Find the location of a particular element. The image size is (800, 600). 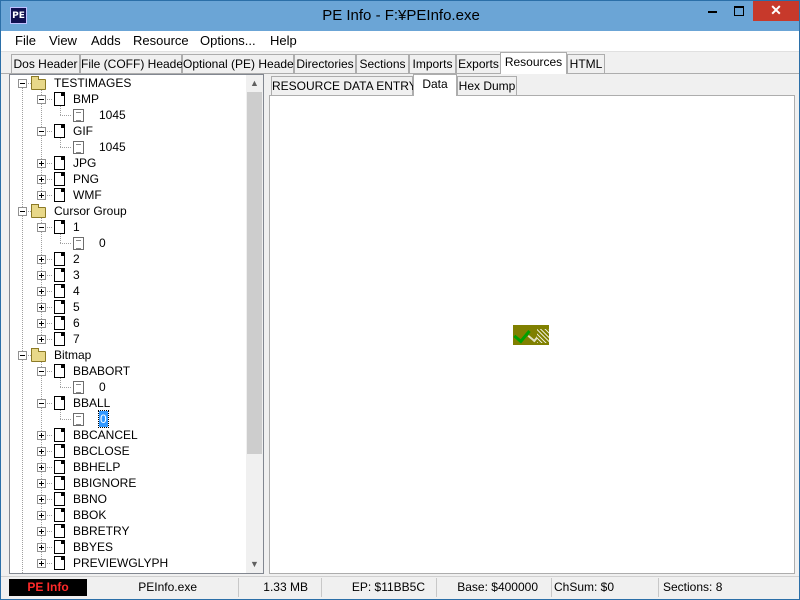

tree-node-label: BBCANCEL is located at coordinates (105, 435).